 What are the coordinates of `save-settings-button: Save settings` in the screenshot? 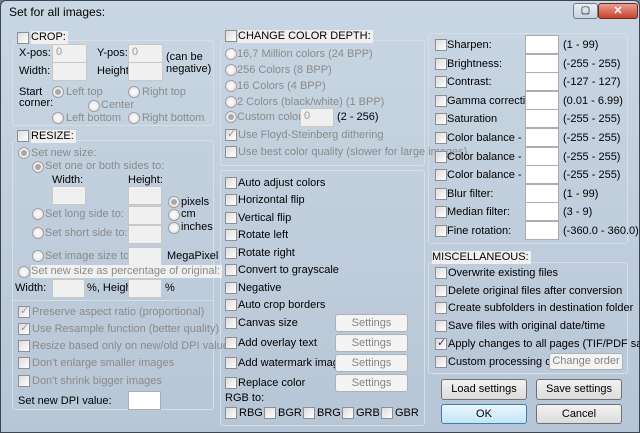 It's located at (579, 389).